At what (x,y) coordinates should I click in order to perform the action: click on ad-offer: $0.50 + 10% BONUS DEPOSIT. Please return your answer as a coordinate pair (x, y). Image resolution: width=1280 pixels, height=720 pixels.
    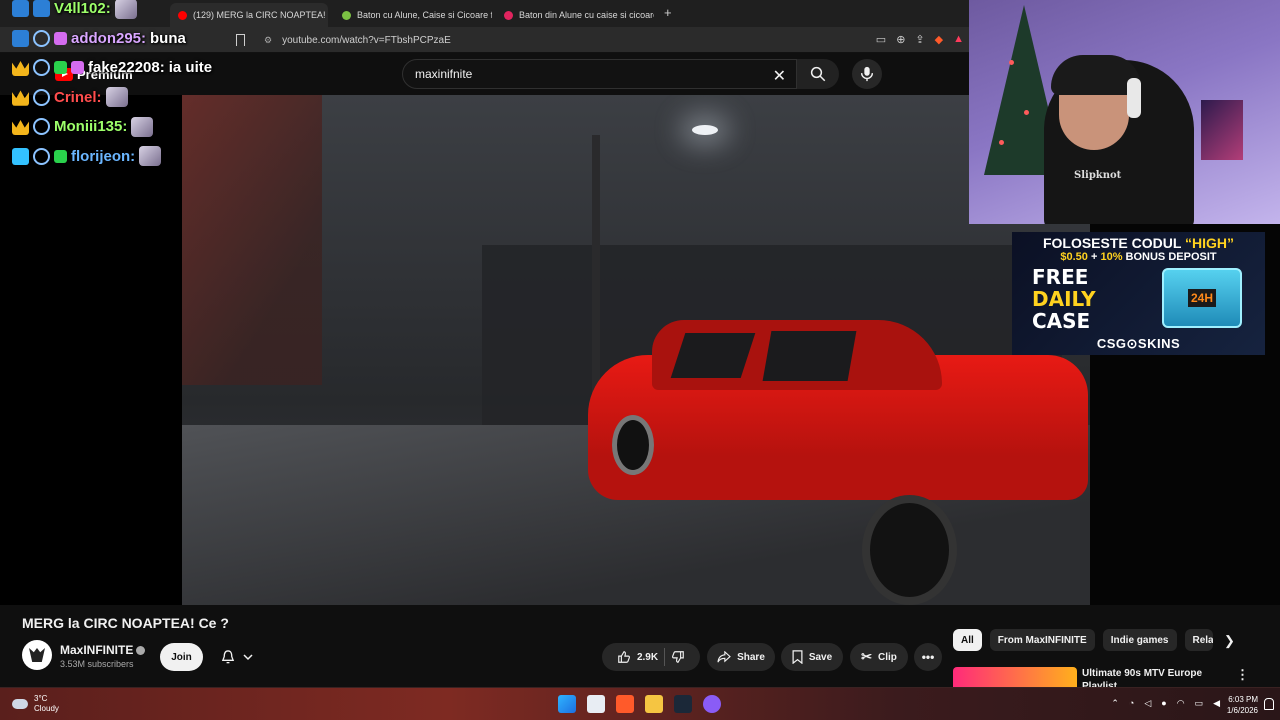
    Looking at the image, I should click on (1138, 257).